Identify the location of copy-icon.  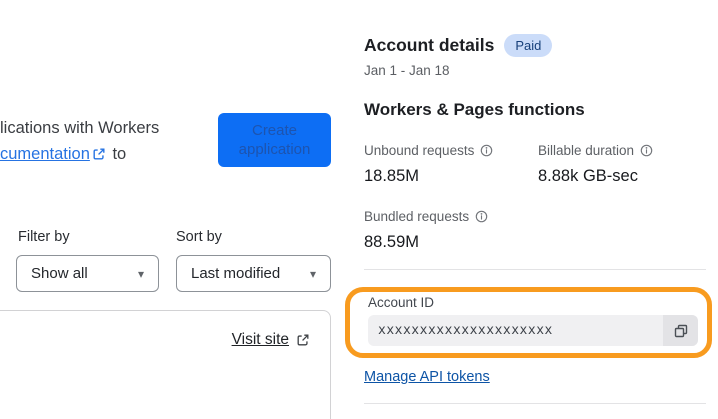
(681, 331).